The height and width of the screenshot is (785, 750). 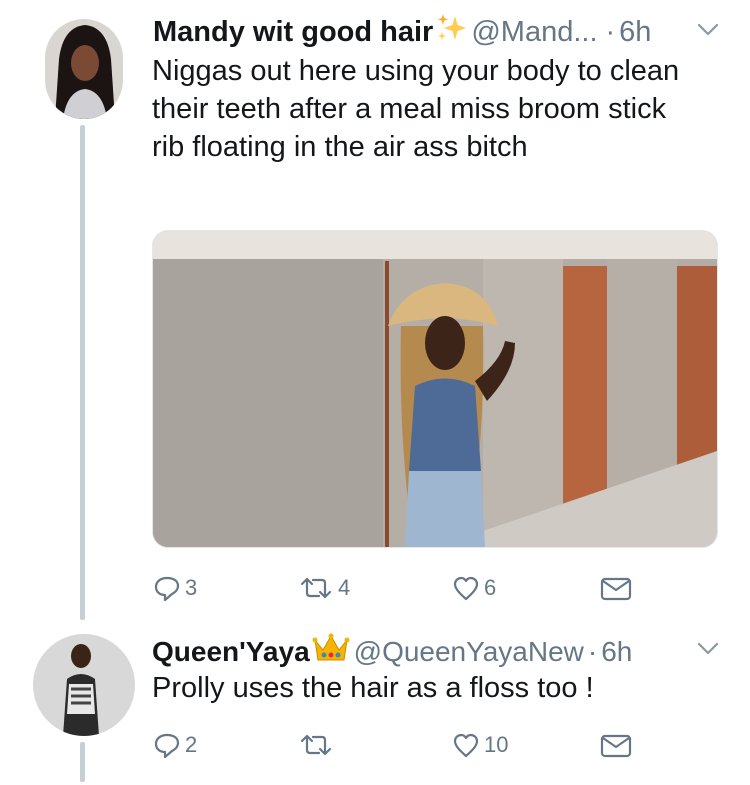 What do you see at coordinates (191, 744) in the screenshot?
I see `reply-count: 2` at bounding box center [191, 744].